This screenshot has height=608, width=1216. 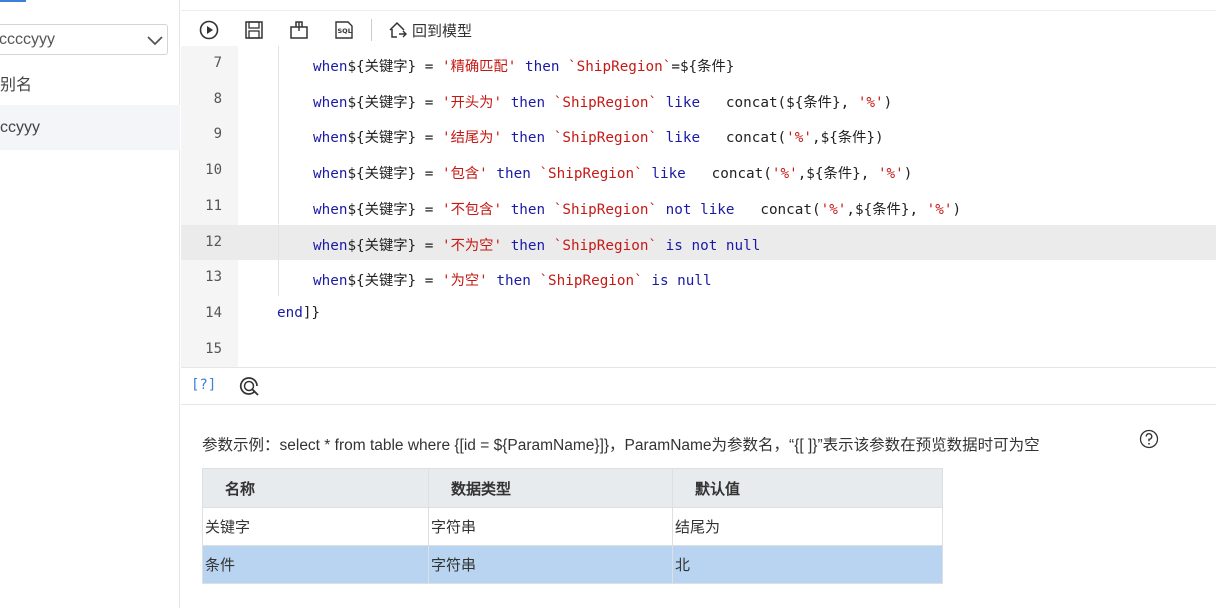 What do you see at coordinates (709, 245) in the screenshot?
I see `code-token: is not null` at bounding box center [709, 245].